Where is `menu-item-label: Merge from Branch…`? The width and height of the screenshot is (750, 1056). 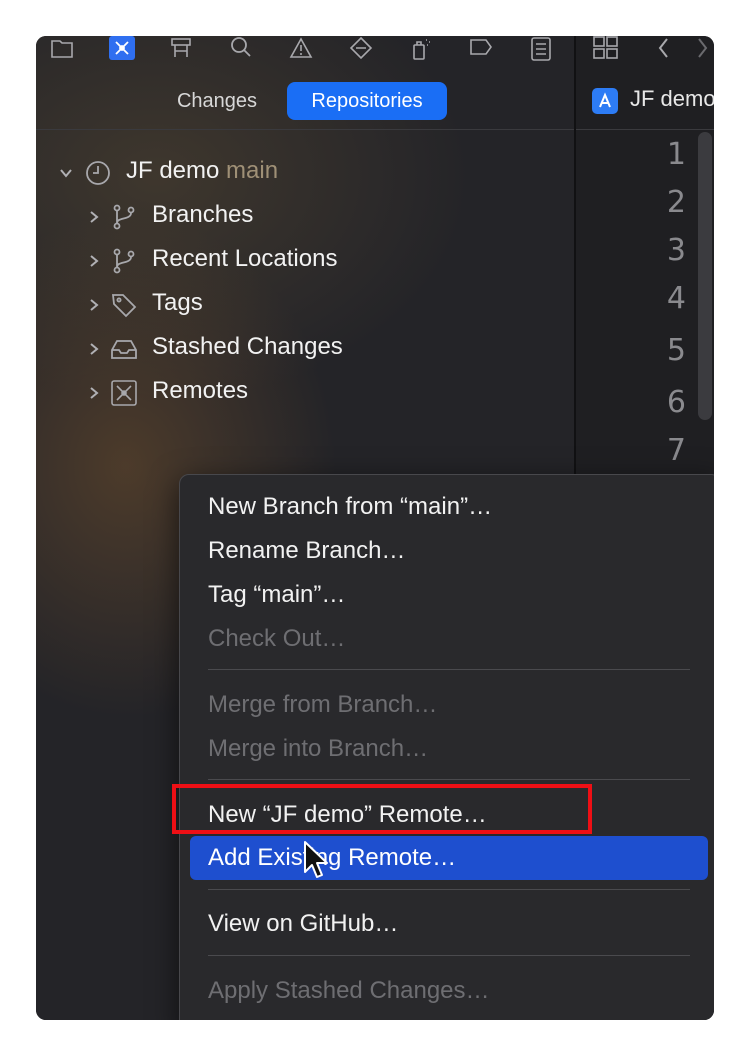
menu-item-label: Merge from Branch… is located at coordinates (323, 704).